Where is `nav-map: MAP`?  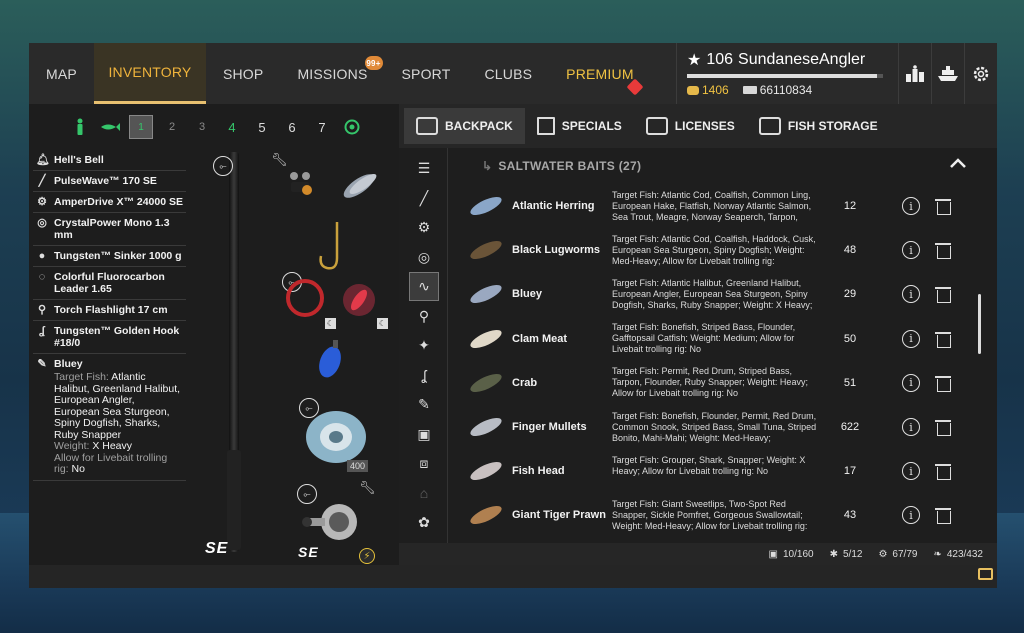 nav-map: MAP is located at coordinates (61, 73).